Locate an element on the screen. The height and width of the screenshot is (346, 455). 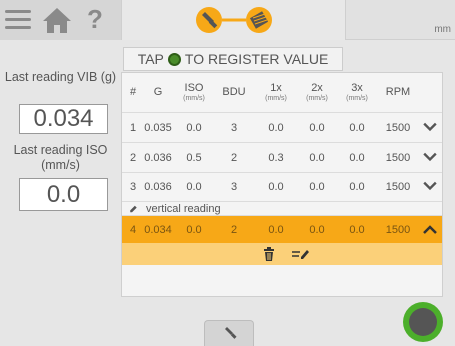
row-g: 0.035 is located at coordinates (158, 127).